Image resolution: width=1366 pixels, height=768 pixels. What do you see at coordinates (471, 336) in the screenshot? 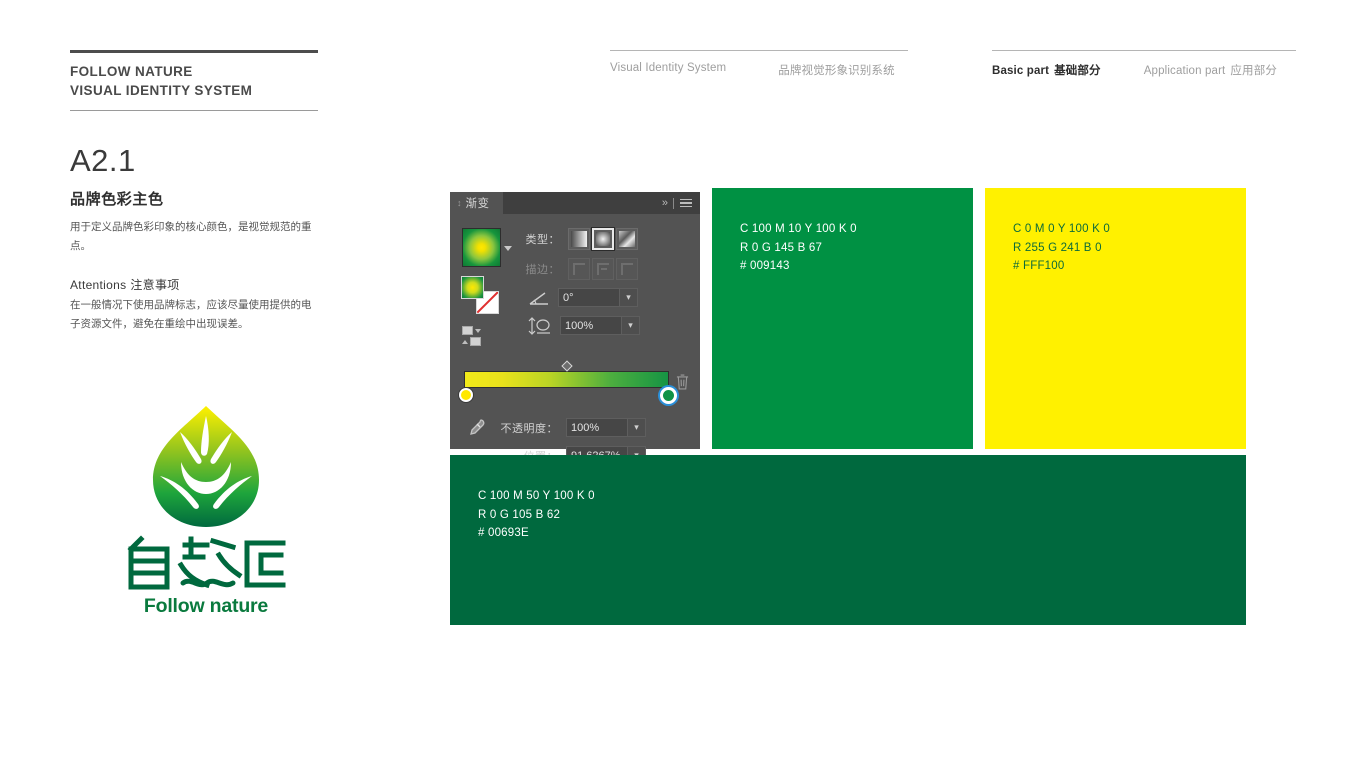
I see `gradient-mini-buttons` at bounding box center [471, 336].